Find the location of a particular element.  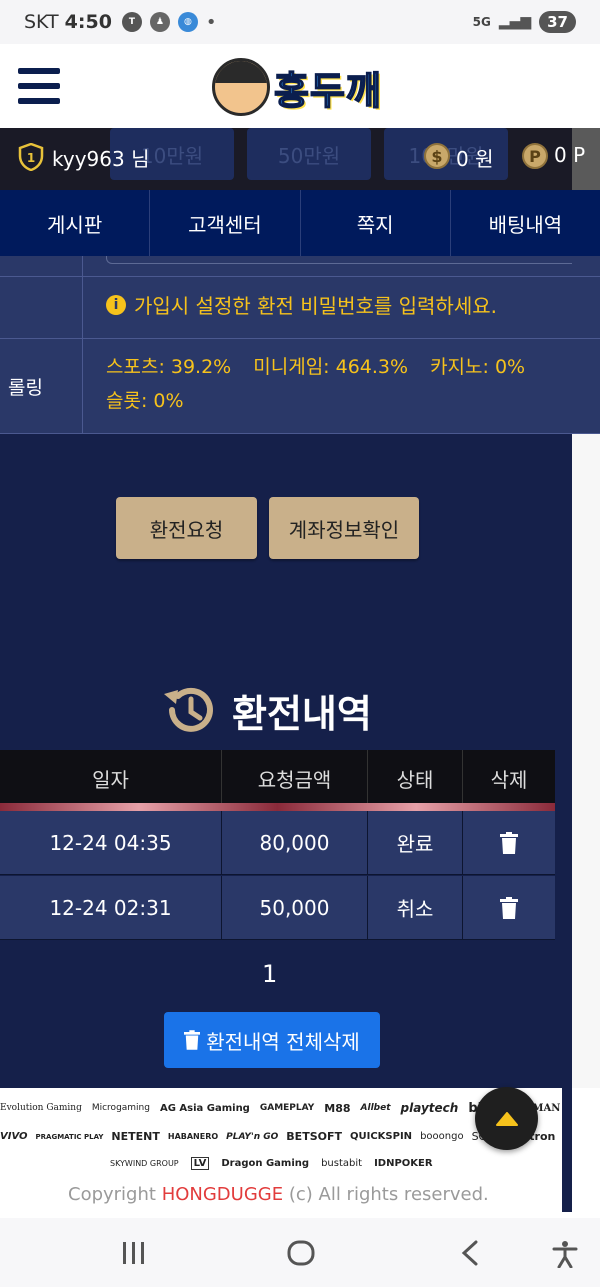

scroll-to-top-button is located at coordinates (506, 1118).